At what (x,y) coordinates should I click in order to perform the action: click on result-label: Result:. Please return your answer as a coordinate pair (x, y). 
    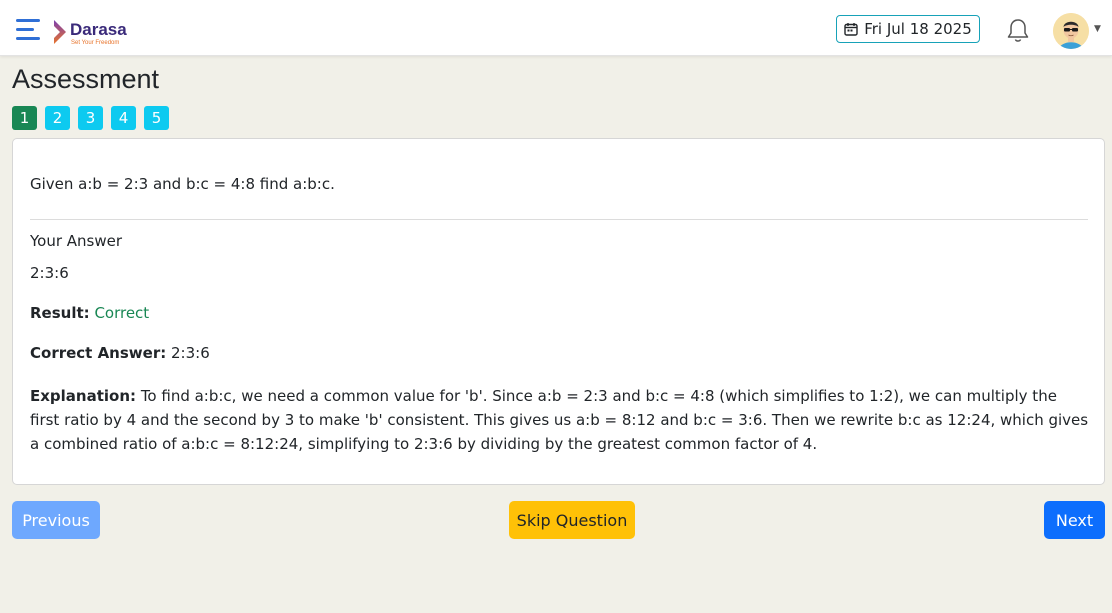
    Looking at the image, I should click on (60, 313).